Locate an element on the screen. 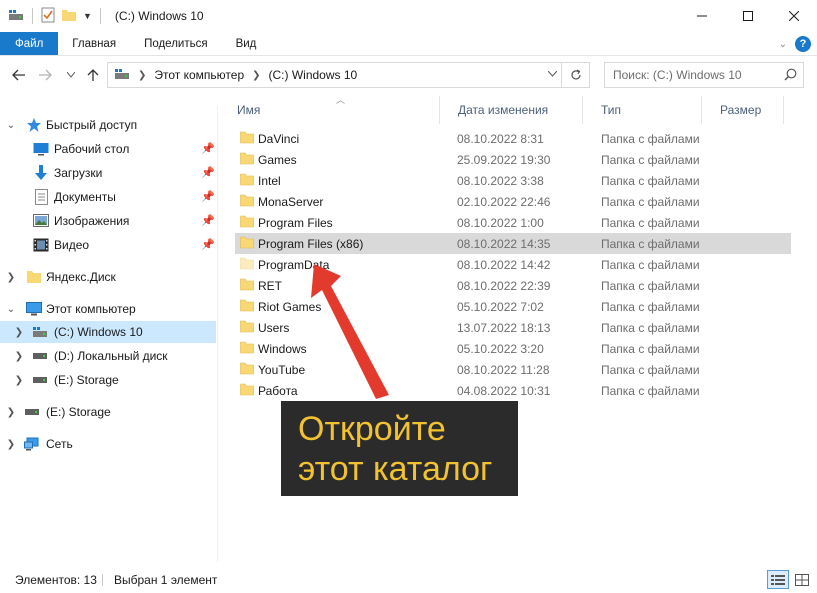 This screenshot has height=593, width=817. sidebar-item-label: Изображения is located at coordinates (92, 221).